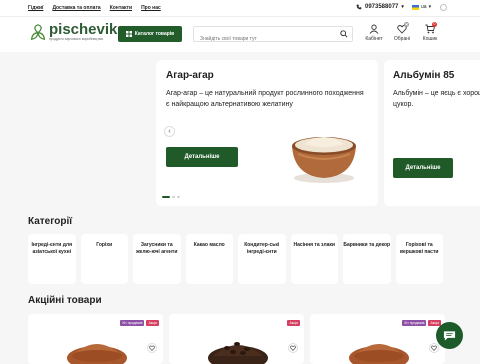 The image size is (480, 364). I want to click on product-badges: Акція, so click(293, 323).